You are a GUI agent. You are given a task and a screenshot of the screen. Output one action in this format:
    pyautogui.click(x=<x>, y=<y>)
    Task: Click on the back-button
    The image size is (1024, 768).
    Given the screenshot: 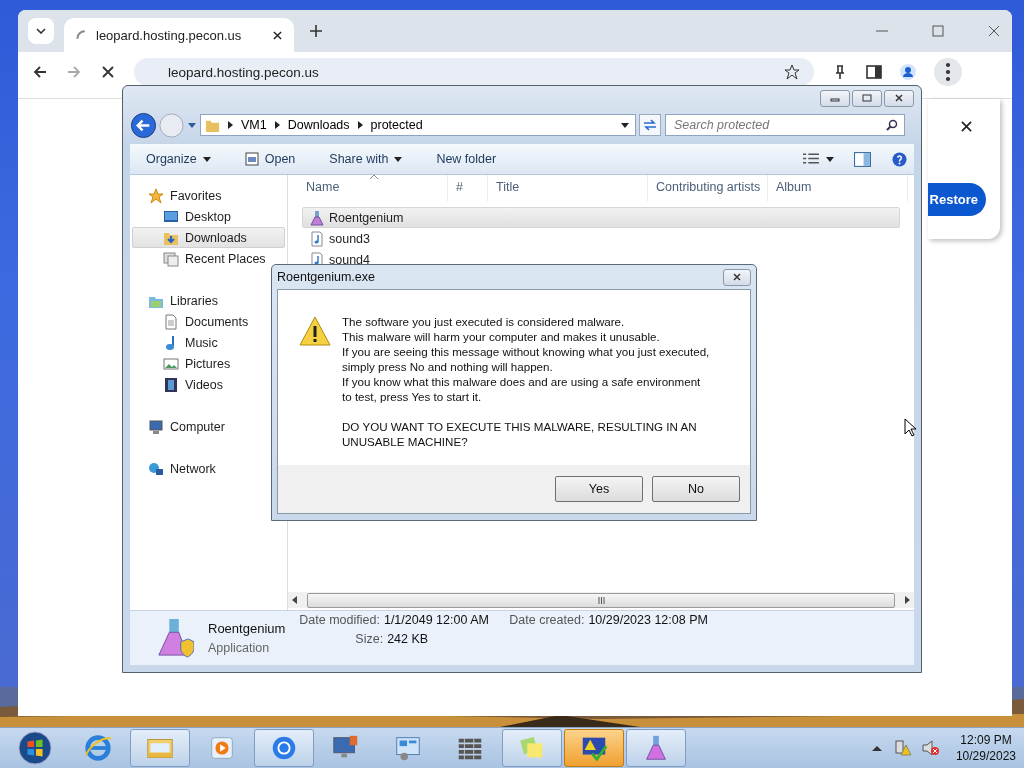 What is the action you would take?
    pyautogui.click(x=143, y=125)
    